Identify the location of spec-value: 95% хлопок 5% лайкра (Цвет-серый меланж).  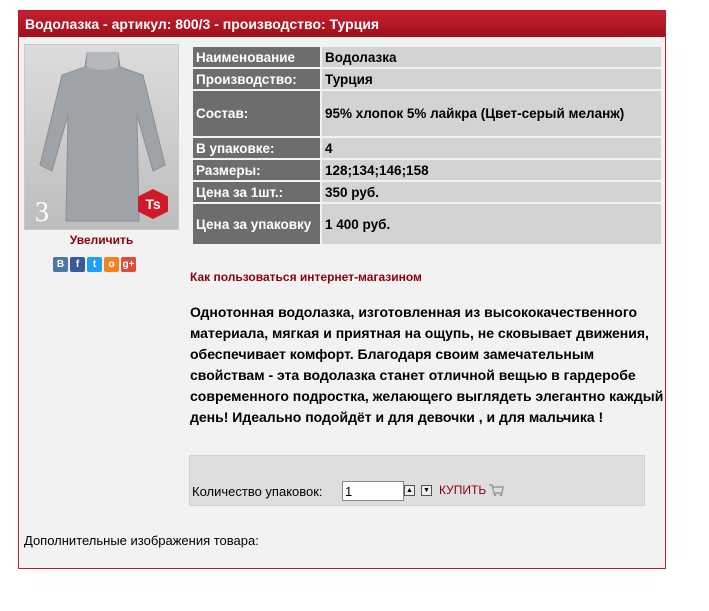
(491, 113).